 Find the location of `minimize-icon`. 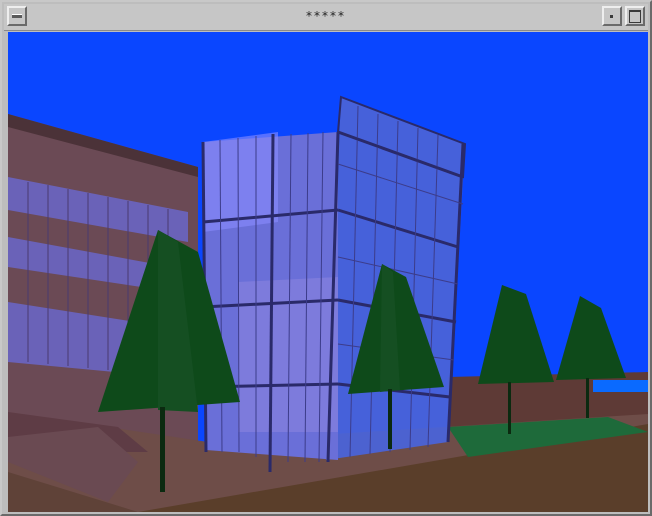

minimize-icon is located at coordinates (611, 16).